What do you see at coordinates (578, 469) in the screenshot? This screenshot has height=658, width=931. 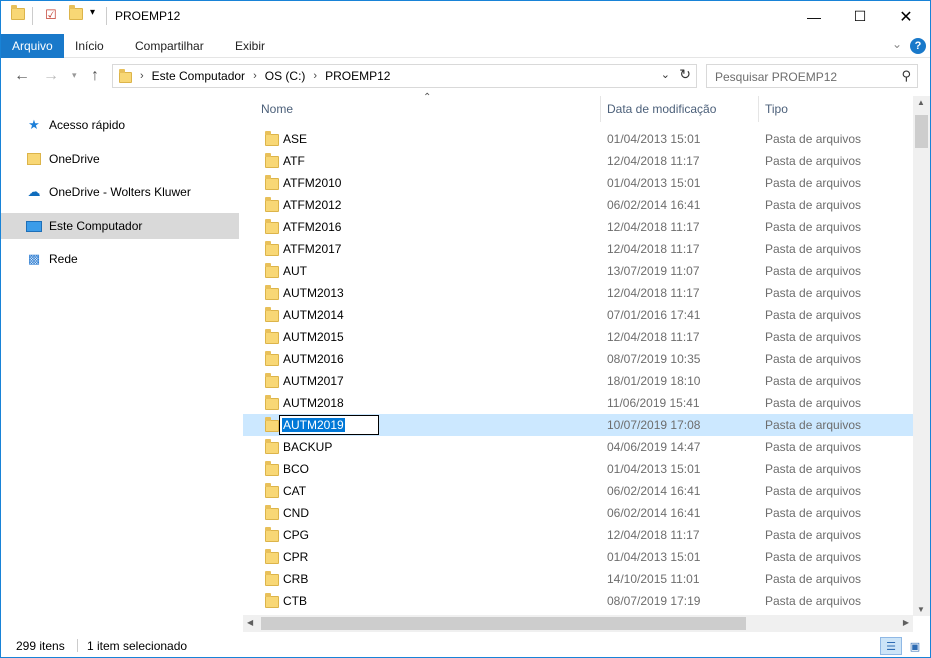 I see `file-row: BCO 01/04/2013 15:01 Pasta de arquivos` at bounding box center [578, 469].